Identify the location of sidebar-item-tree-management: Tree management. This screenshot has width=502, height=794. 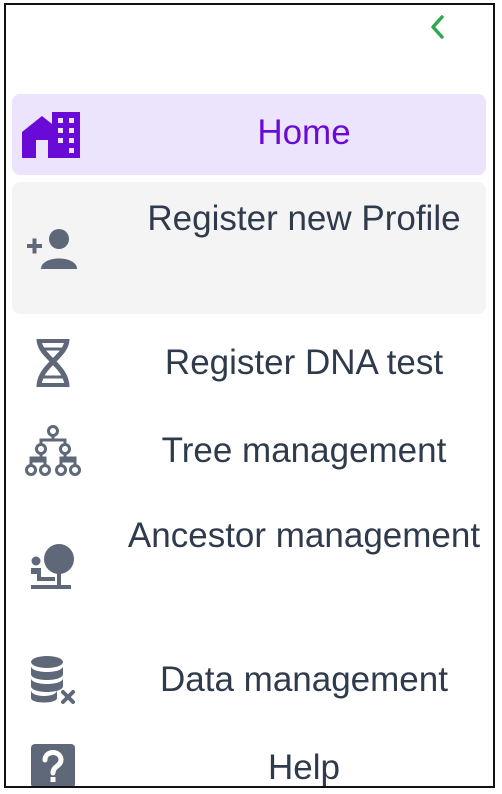
(249, 451).